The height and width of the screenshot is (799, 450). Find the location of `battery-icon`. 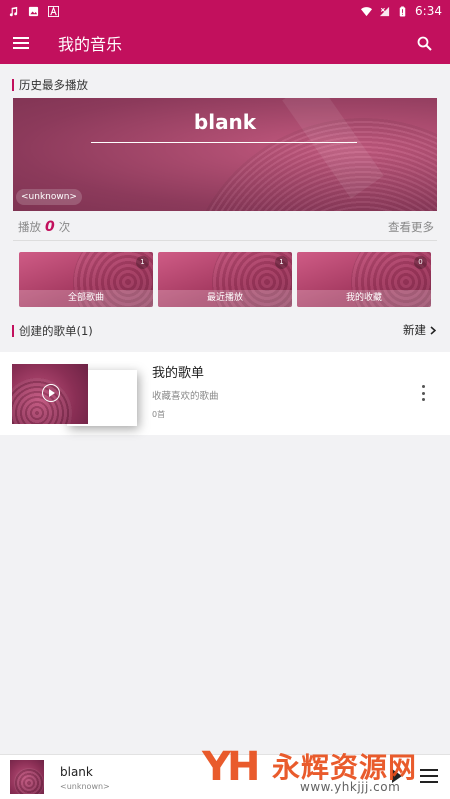

battery-icon is located at coordinates (402, 11).